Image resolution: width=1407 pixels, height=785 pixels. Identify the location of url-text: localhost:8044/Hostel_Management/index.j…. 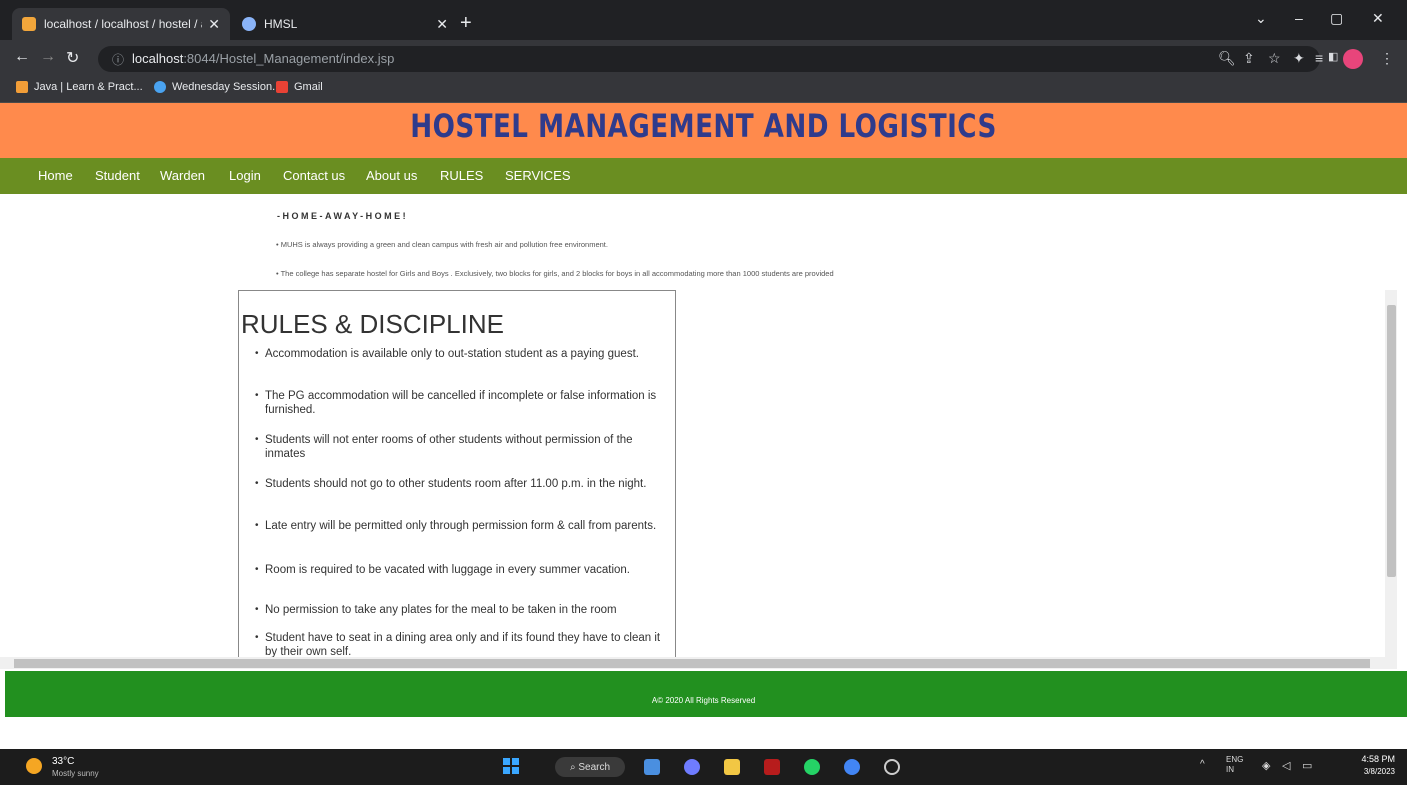
(263, 58).